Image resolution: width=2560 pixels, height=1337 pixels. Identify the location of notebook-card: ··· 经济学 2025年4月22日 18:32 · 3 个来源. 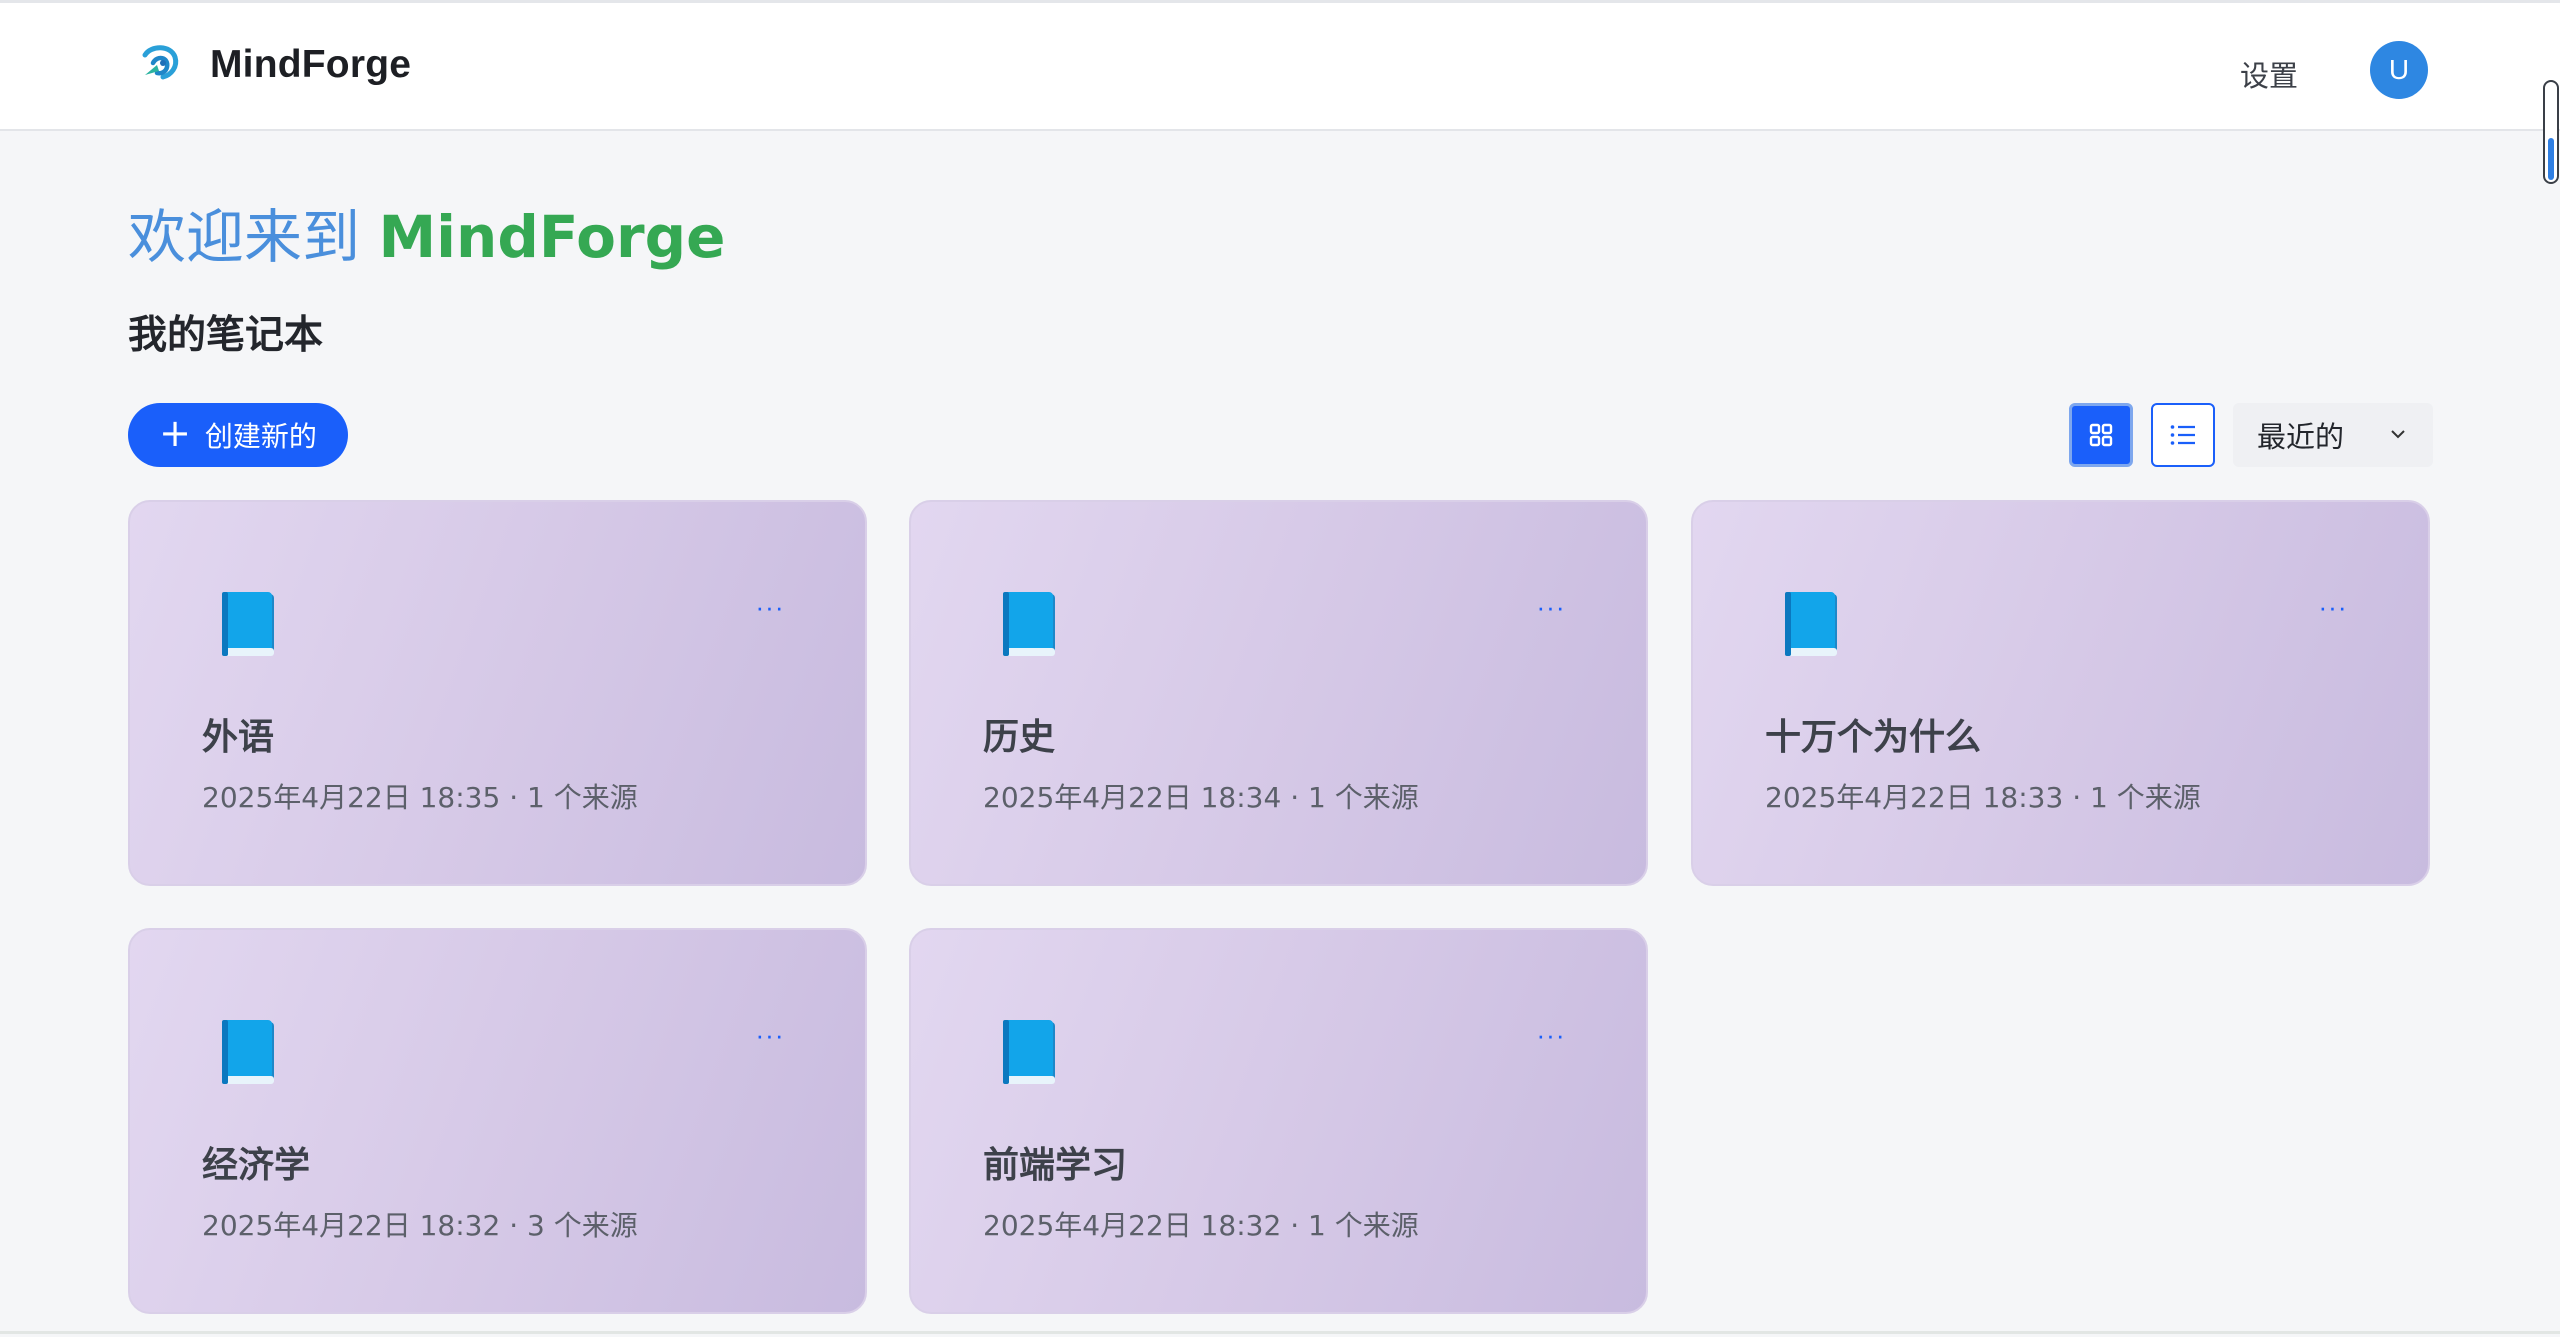
(497, 1121).